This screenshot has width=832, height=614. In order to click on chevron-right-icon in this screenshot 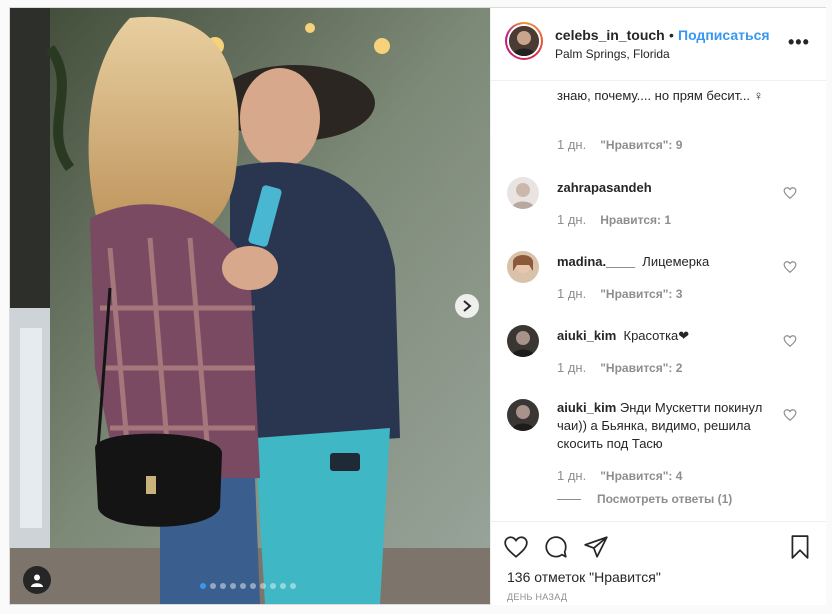, I will do `click(467, 306)`.